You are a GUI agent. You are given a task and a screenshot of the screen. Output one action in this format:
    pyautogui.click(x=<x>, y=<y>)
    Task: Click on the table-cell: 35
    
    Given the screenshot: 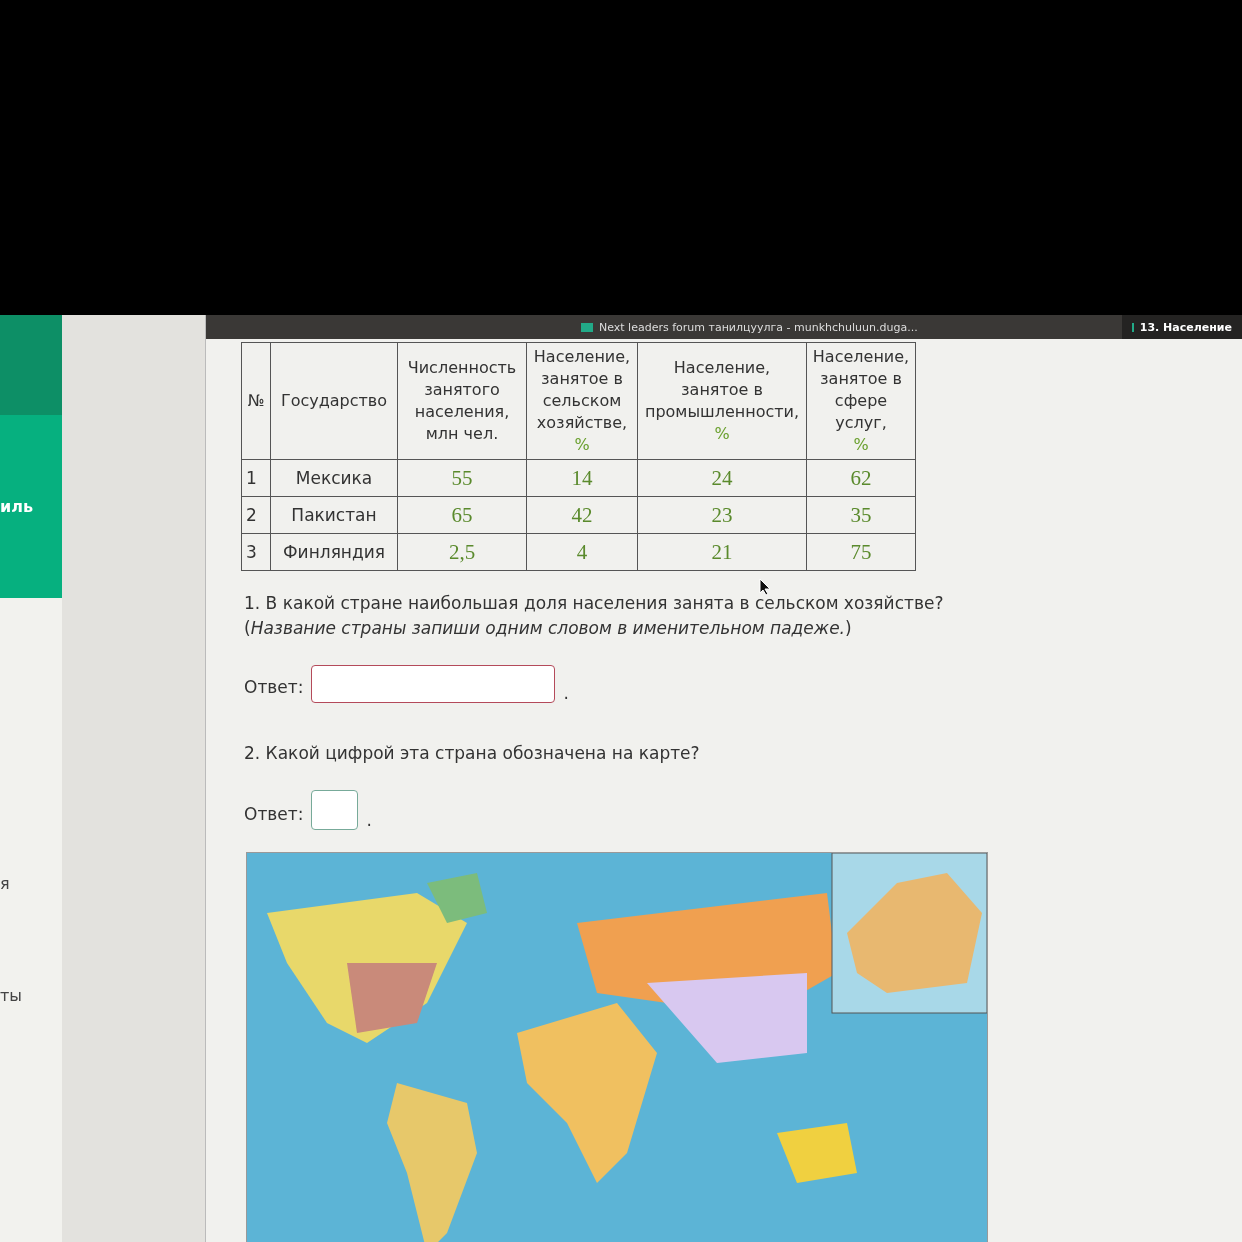 What is the action you would take?
    pyautogui.click(x=861, y=515)
    